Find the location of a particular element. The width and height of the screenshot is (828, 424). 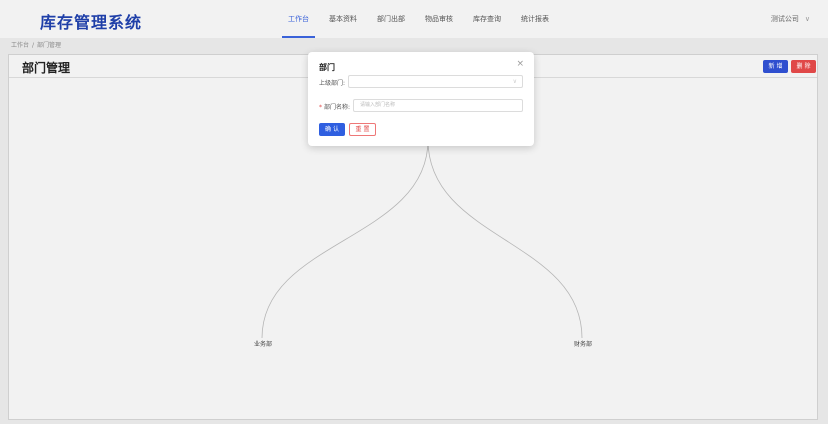

chevron-down-icon: ∨ is located at coordinates (514, 81).